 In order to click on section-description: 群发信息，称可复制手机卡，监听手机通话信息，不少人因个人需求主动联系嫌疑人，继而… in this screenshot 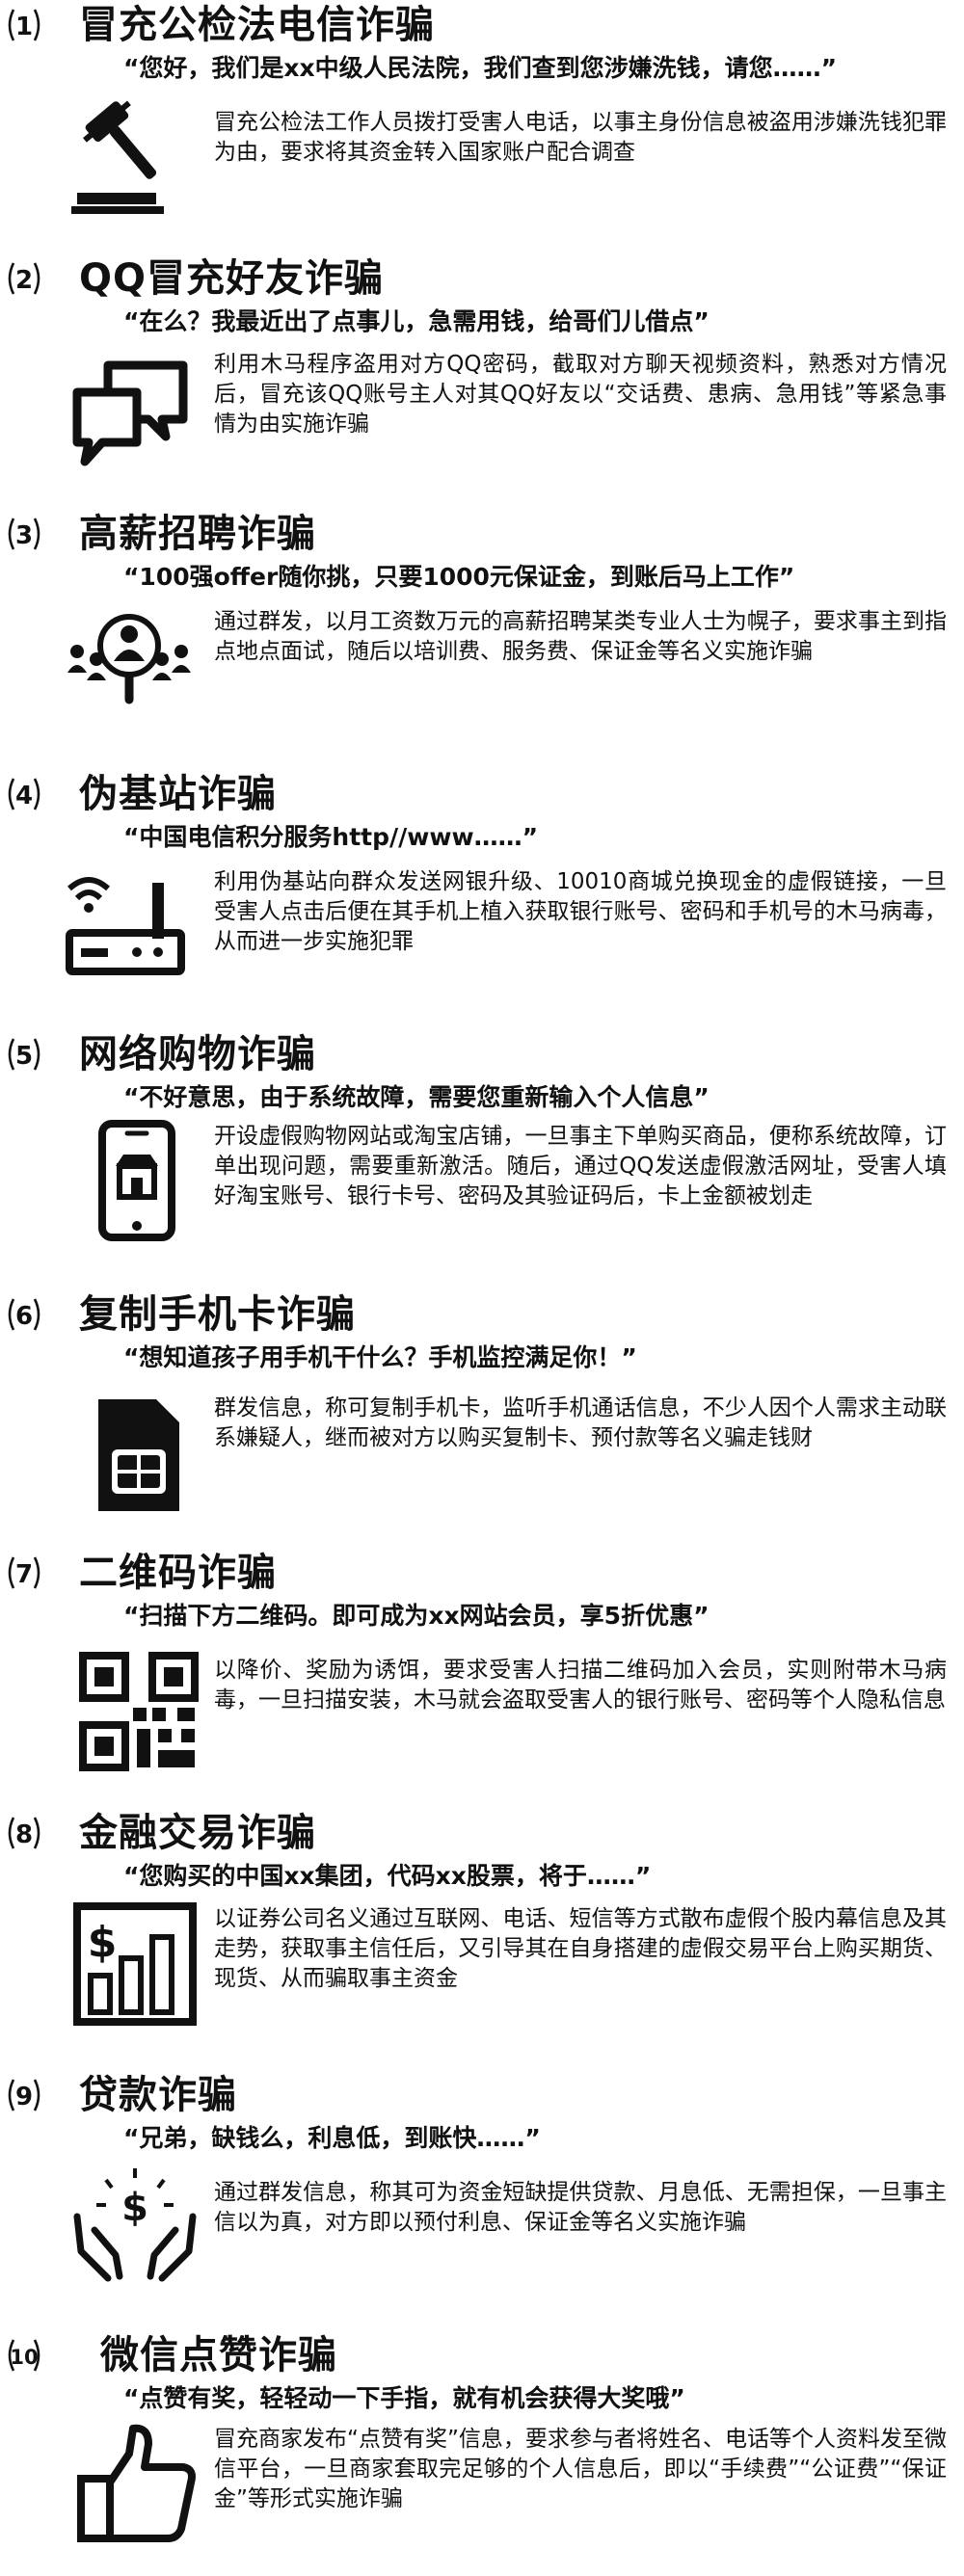, I will do `click(581, 1422)`.